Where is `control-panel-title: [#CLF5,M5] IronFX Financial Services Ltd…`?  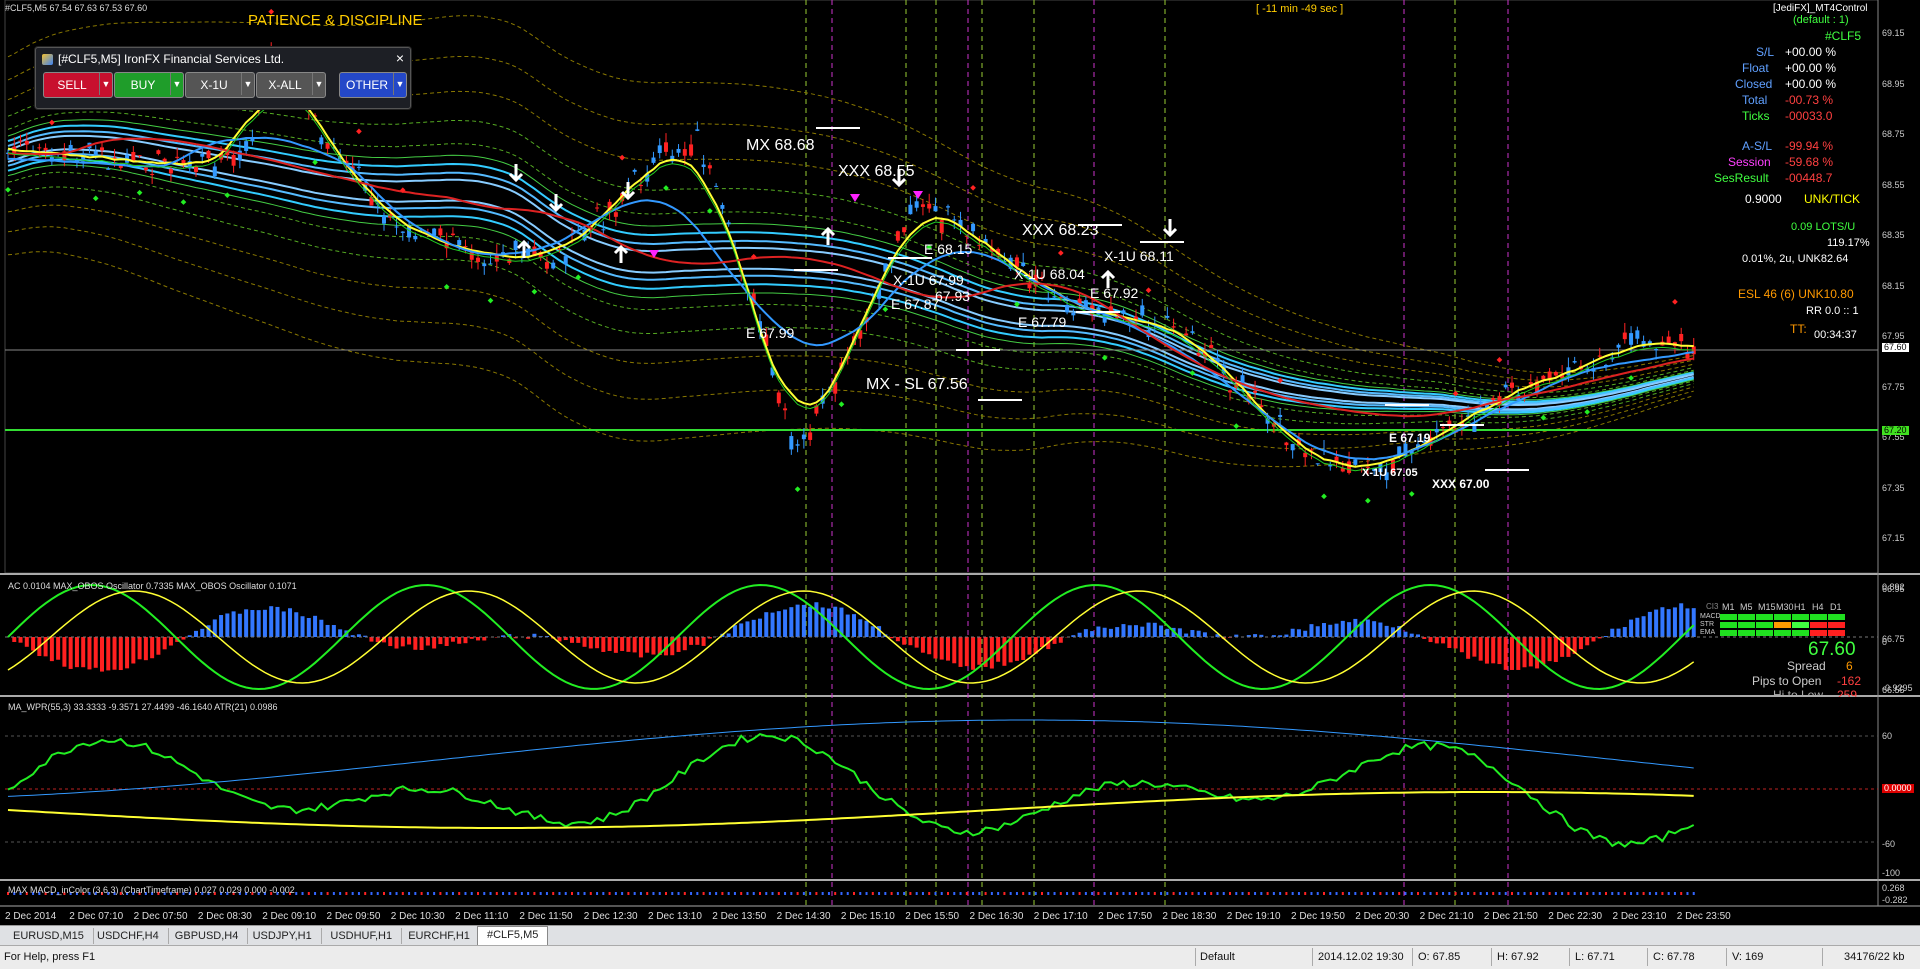 control-panel-title: [#CLF5,M5] IronFX Financial Services Ltd… is located at coordinates (163, 59).